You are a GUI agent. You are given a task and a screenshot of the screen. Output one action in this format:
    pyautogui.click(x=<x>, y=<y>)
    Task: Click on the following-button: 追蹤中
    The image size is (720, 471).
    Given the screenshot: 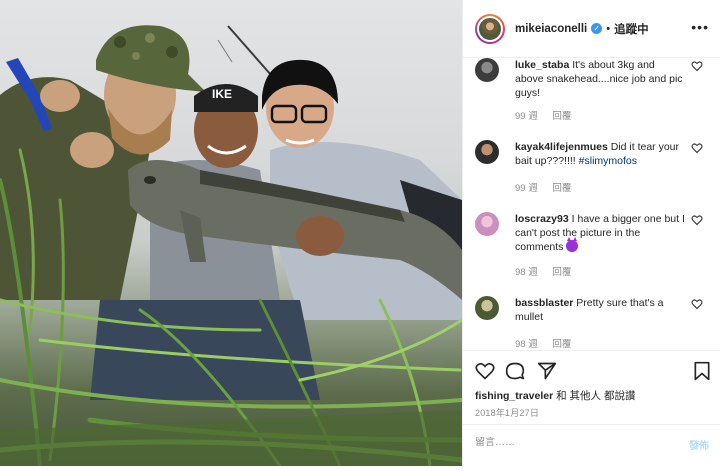 What is the action you would take?
    pyautogui.click(x=631, y=29)
    